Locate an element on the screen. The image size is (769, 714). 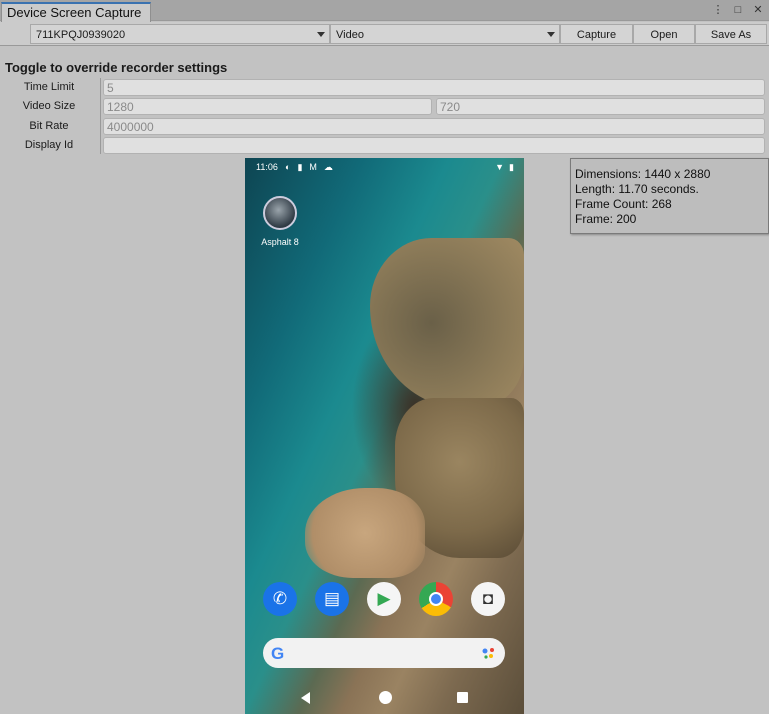
mode-dropdown: Video is located at coordinates (445, 34).